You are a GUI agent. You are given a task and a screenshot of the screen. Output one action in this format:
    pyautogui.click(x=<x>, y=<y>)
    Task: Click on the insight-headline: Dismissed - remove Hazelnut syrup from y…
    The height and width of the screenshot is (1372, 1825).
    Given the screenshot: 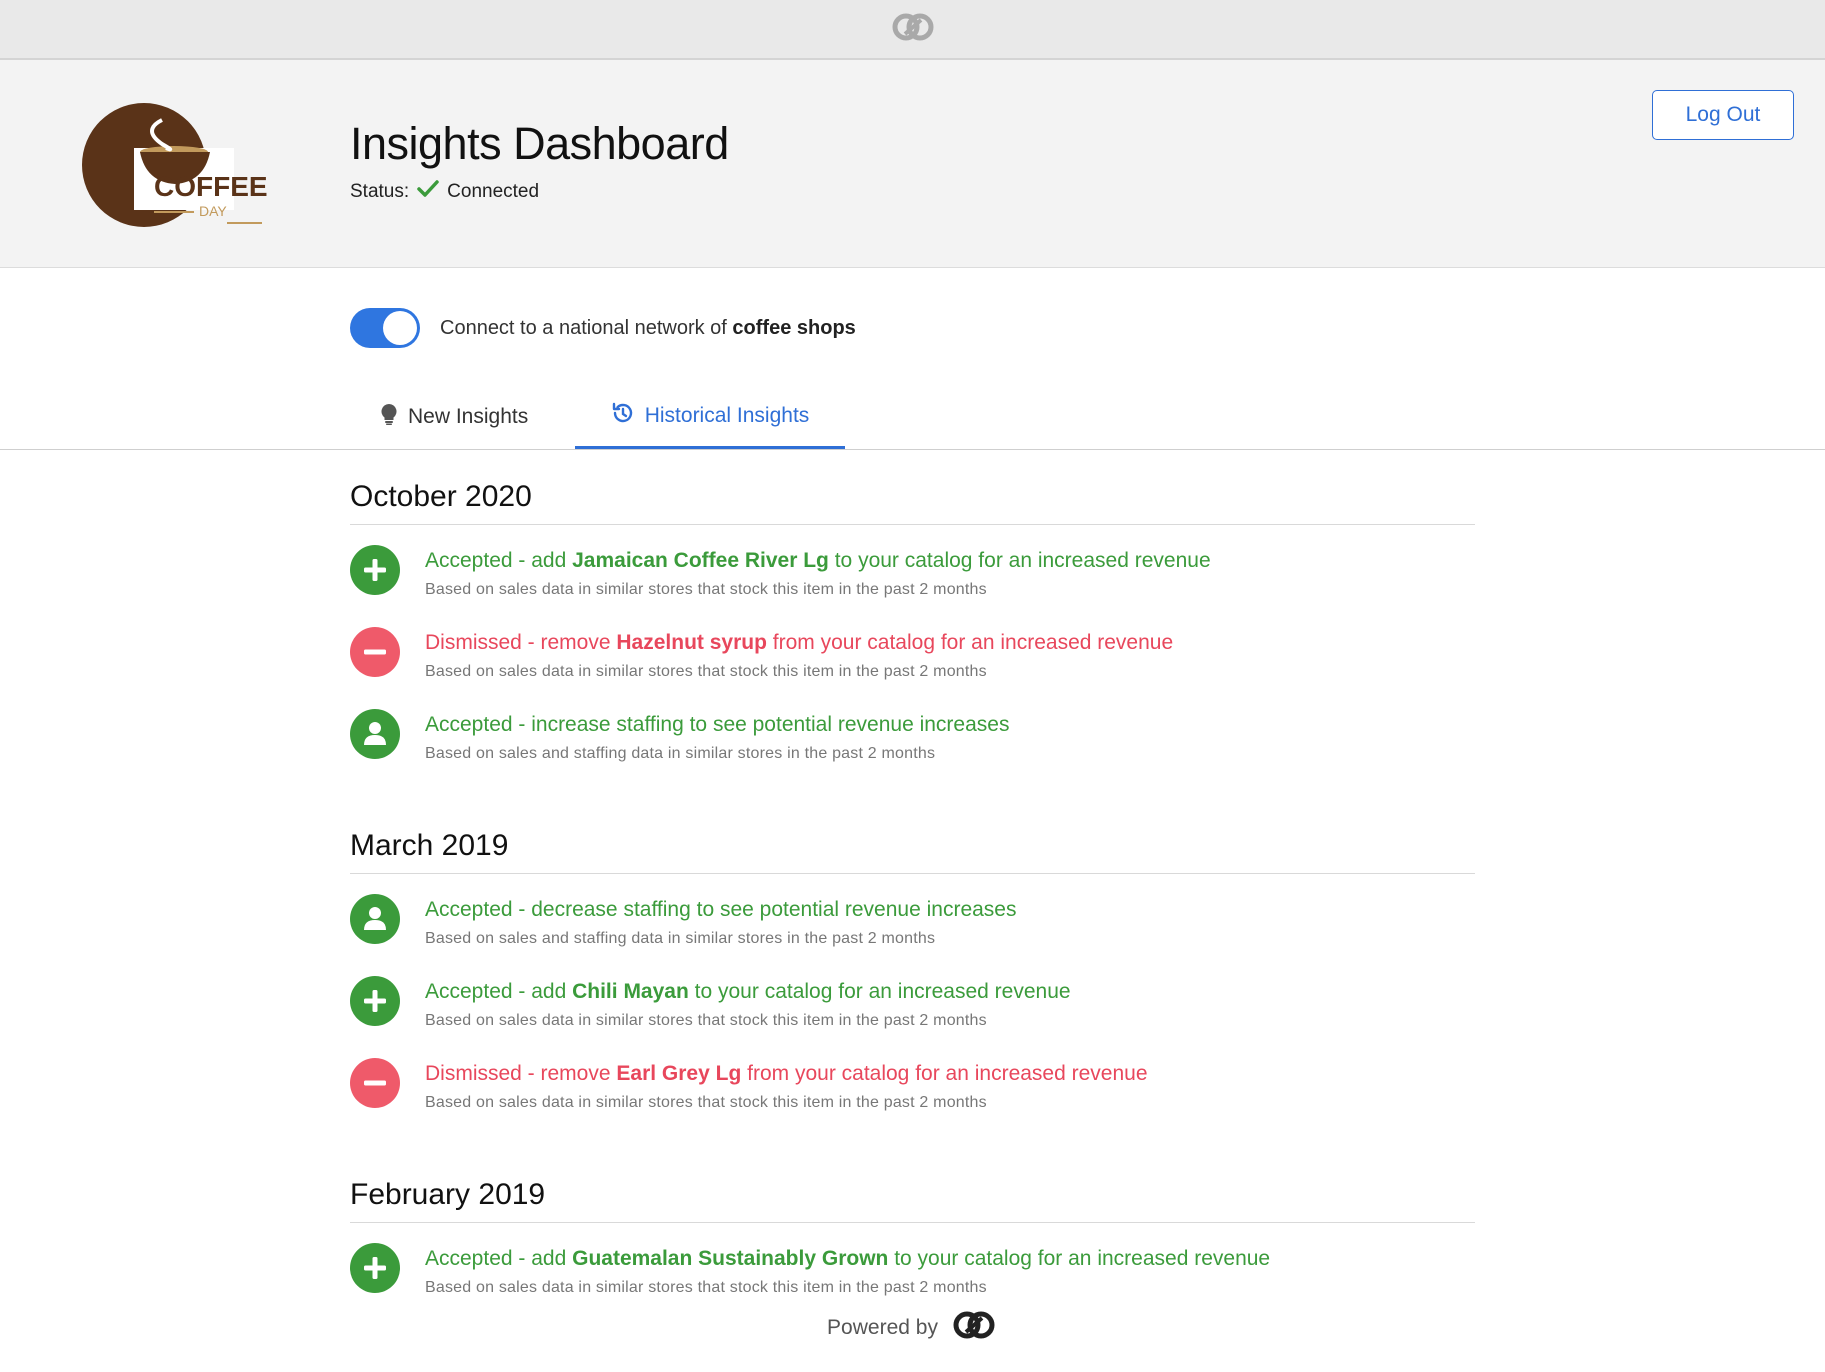 What is the action you would take?
    pyautogui.click(x=799, y=642)
    